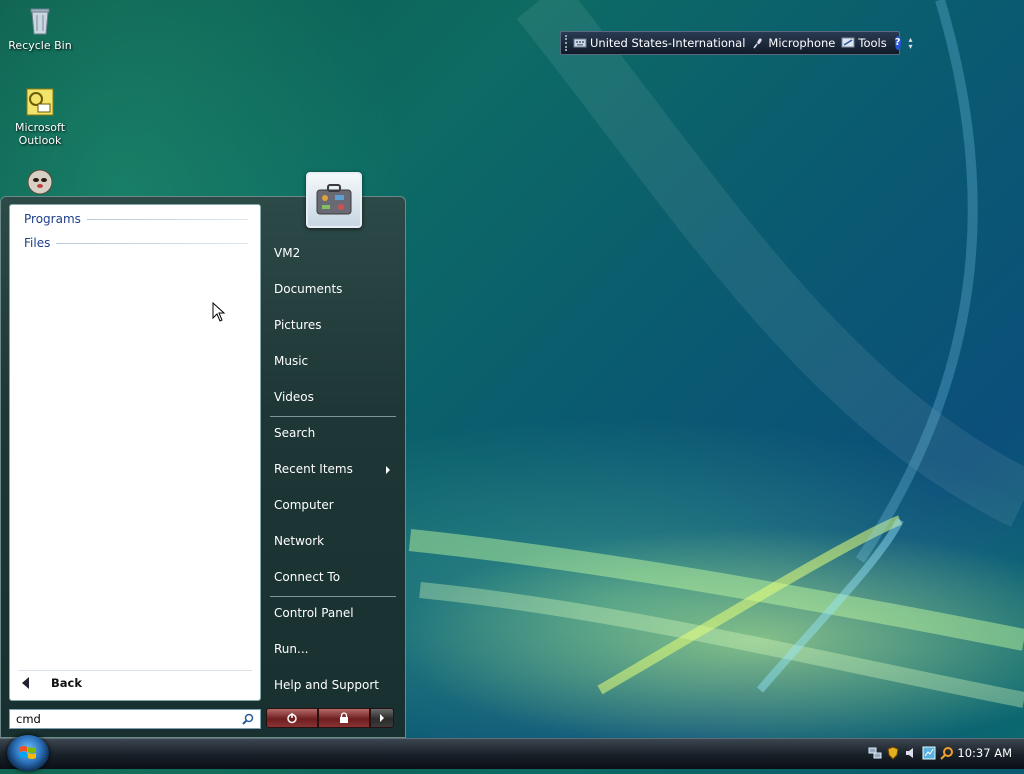  Describe the element at coordinates (52, 219) in the screenshot. I see `section-programs-label: Programs` at that location.